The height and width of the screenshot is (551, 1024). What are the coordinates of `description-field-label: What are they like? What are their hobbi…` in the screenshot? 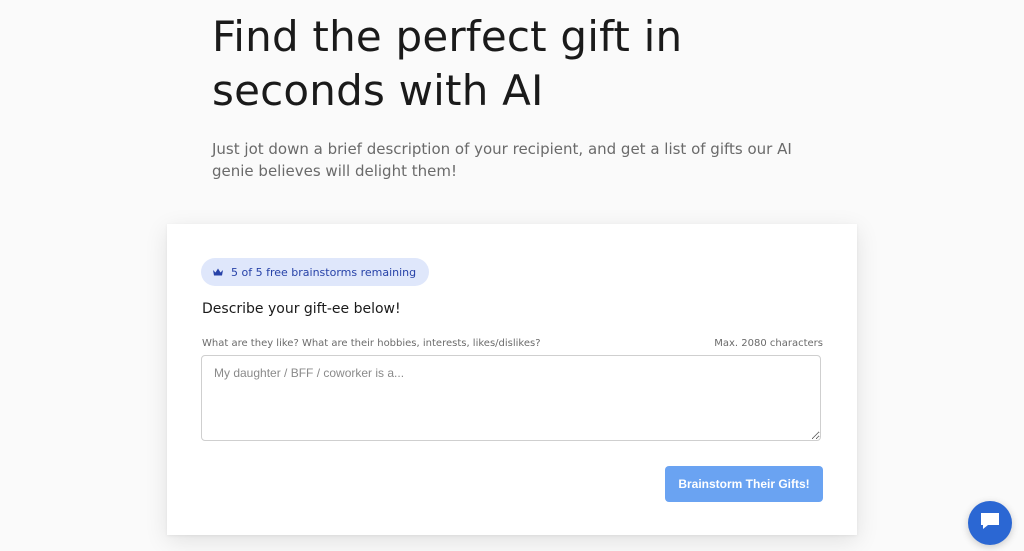 It's located at (371, 343).